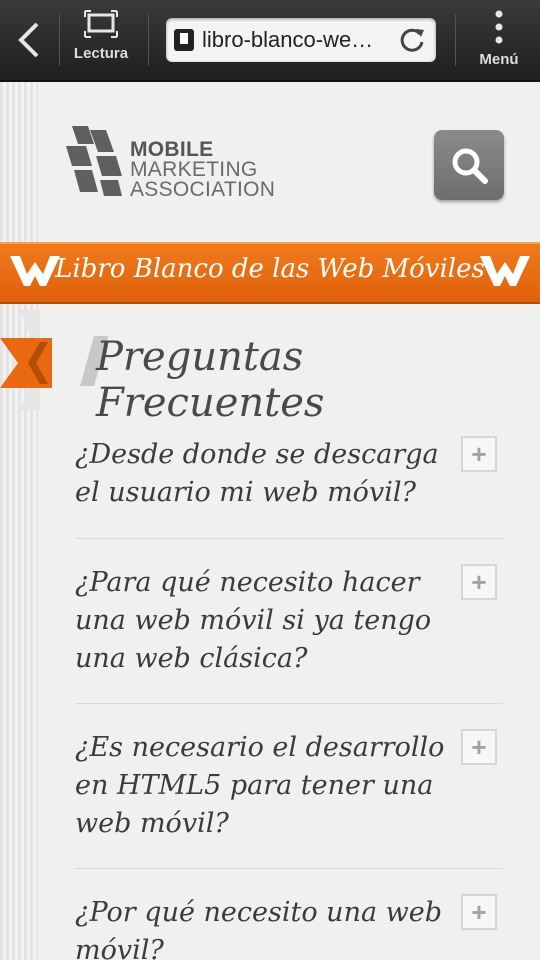 The image size is (540, 960). I want to click on search-icon, so click(470, 166).